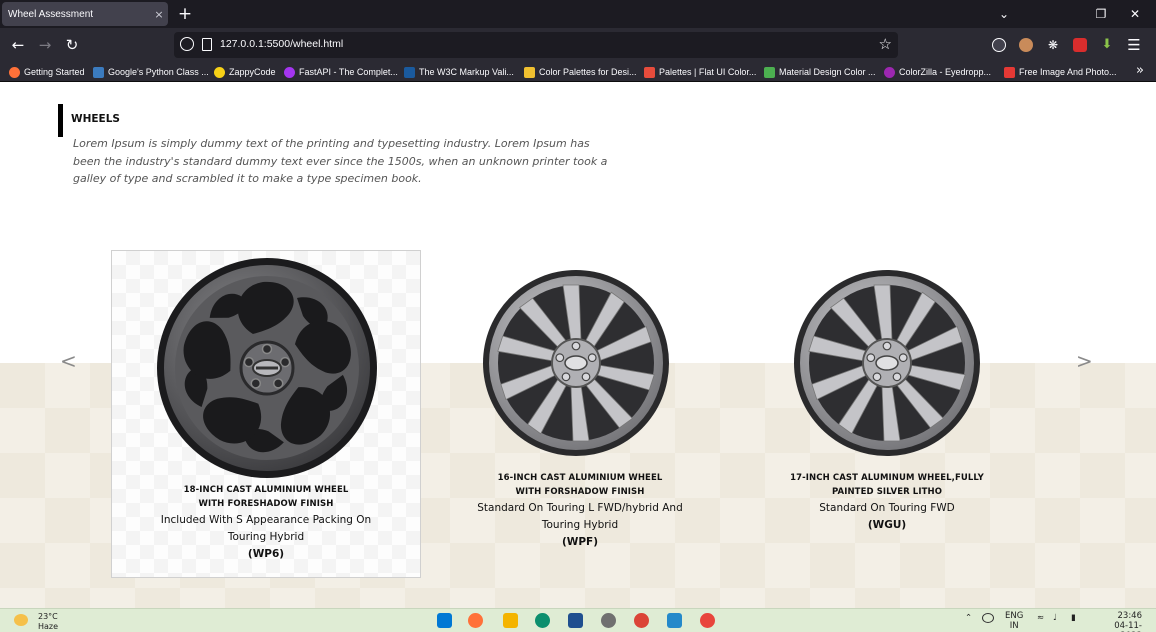 The height and width of the screenshot is (632, 1156). What do you see at coordinates (219, 72) in the screenshot?
I see `zappycode-icon` at bounding box center [219, 72].